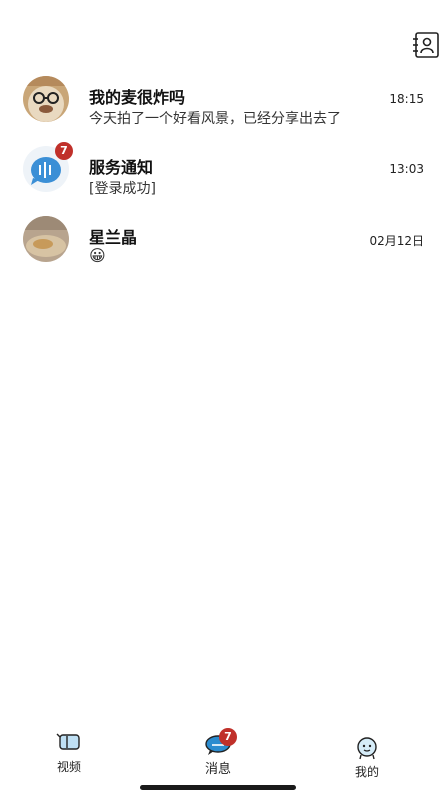 The image size is (448, 796). Describe the element at coordinates (224, 249) in the screenshot. I see `conversation-item: 星兰晶 😀 02月12日` at that location.